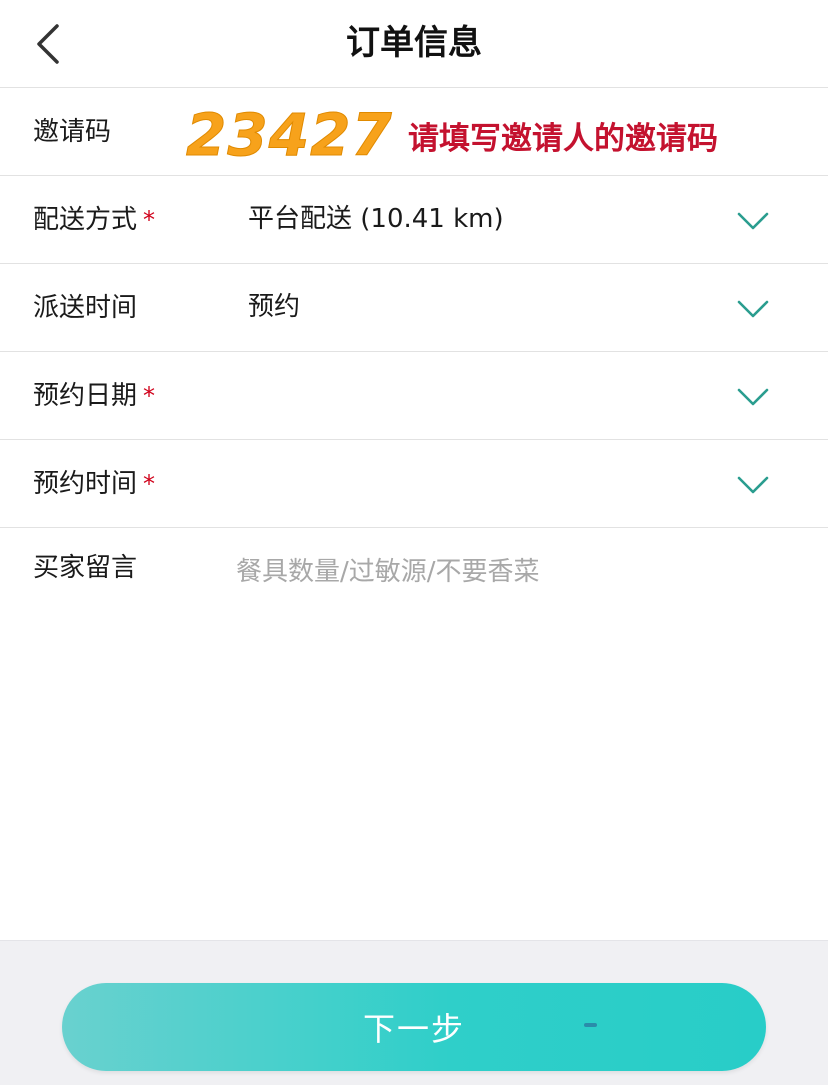 This screenshot has width=828, height=1085. I want to click on reservation-time-row: 预约时间 *, so click(414, 484).